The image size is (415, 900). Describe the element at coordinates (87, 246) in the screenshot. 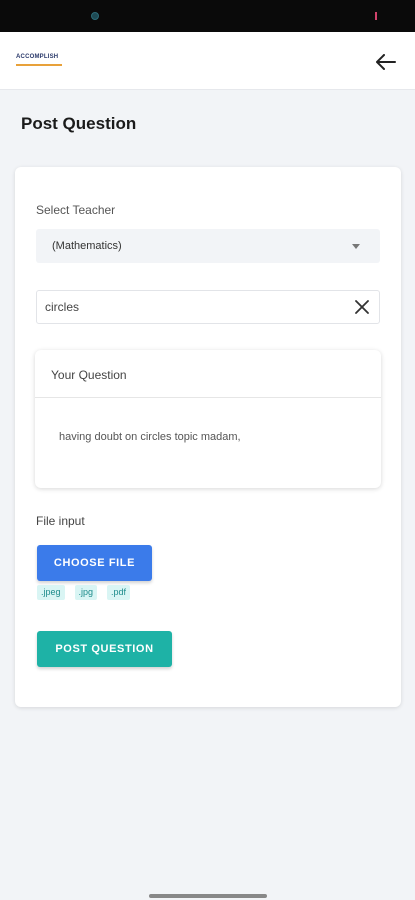

I see `teacher-select-value: (Mathematics)` at that location.